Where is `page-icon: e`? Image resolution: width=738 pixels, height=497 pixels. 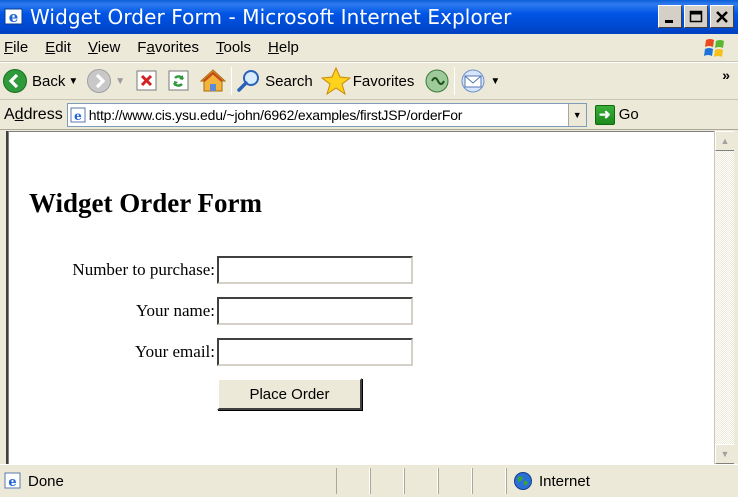
page-icon: e is located at coordinates (78, 115).